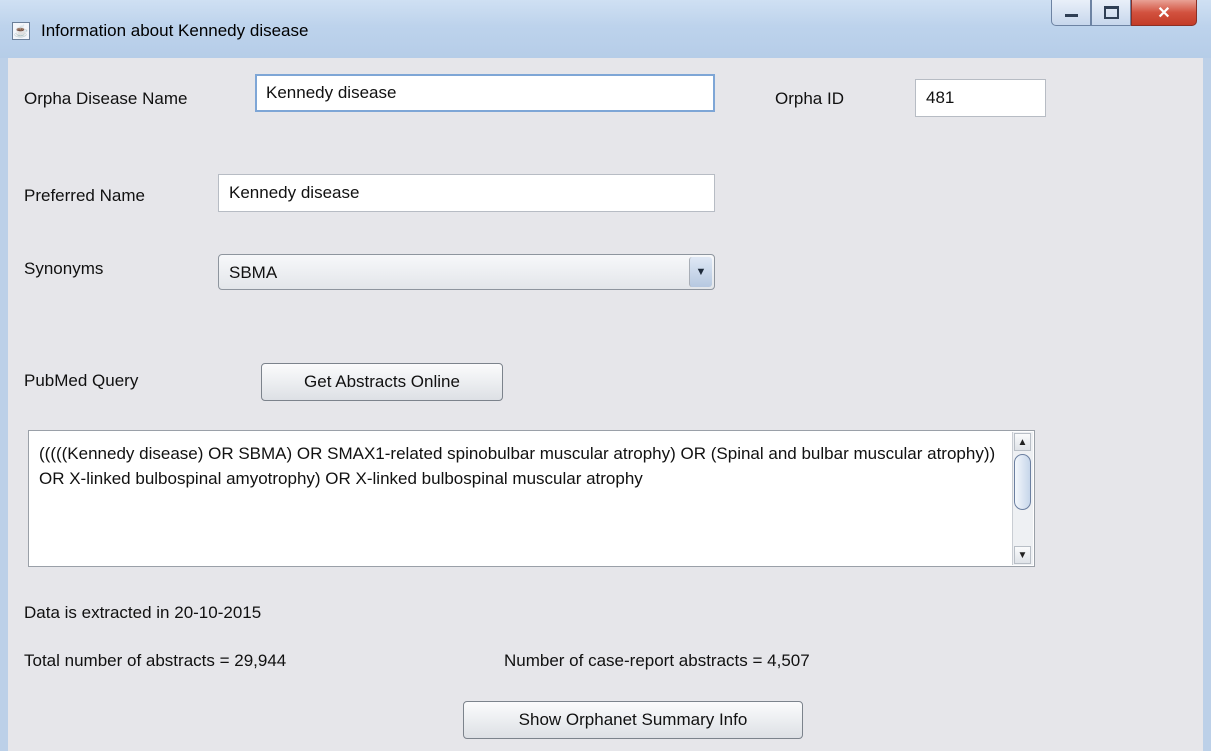 Image resolution: width=1211 pixels, height=751 pixels. Describe the element at coordinates (1071, 13) in the screenshot. I see `minimize-button` at that location.